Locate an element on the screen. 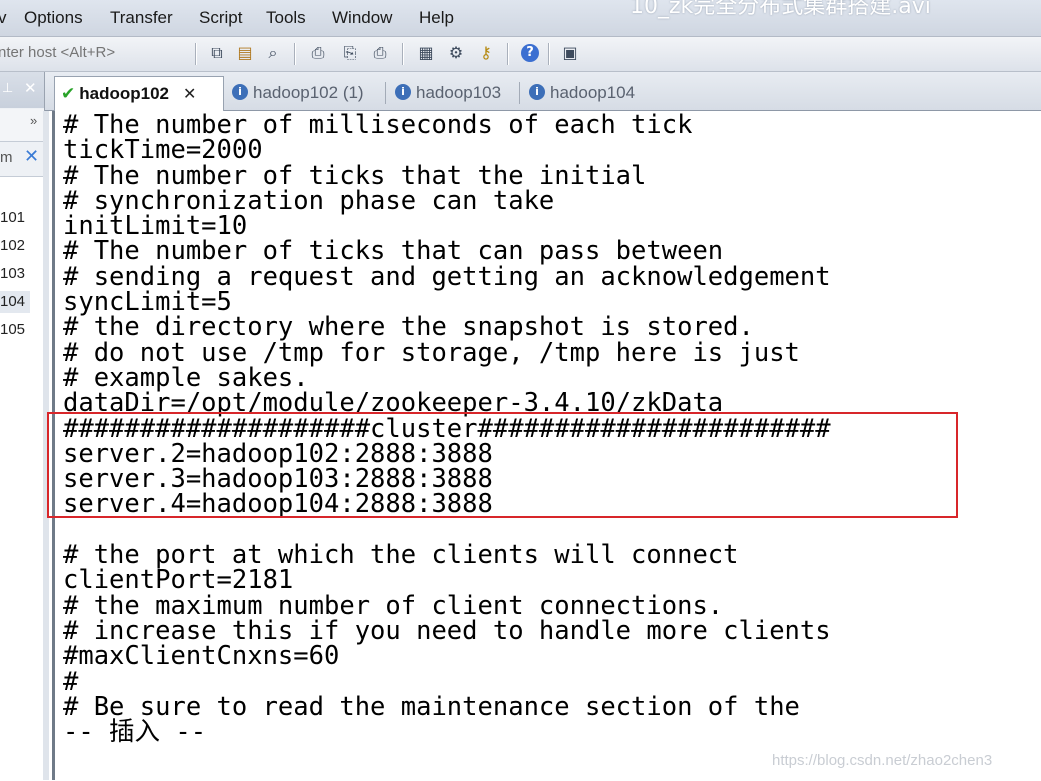 Image resolution: width=1041 pixels, height=781 pixels. clear-filter-icon: ✕ is located at coordinates (31, 156).